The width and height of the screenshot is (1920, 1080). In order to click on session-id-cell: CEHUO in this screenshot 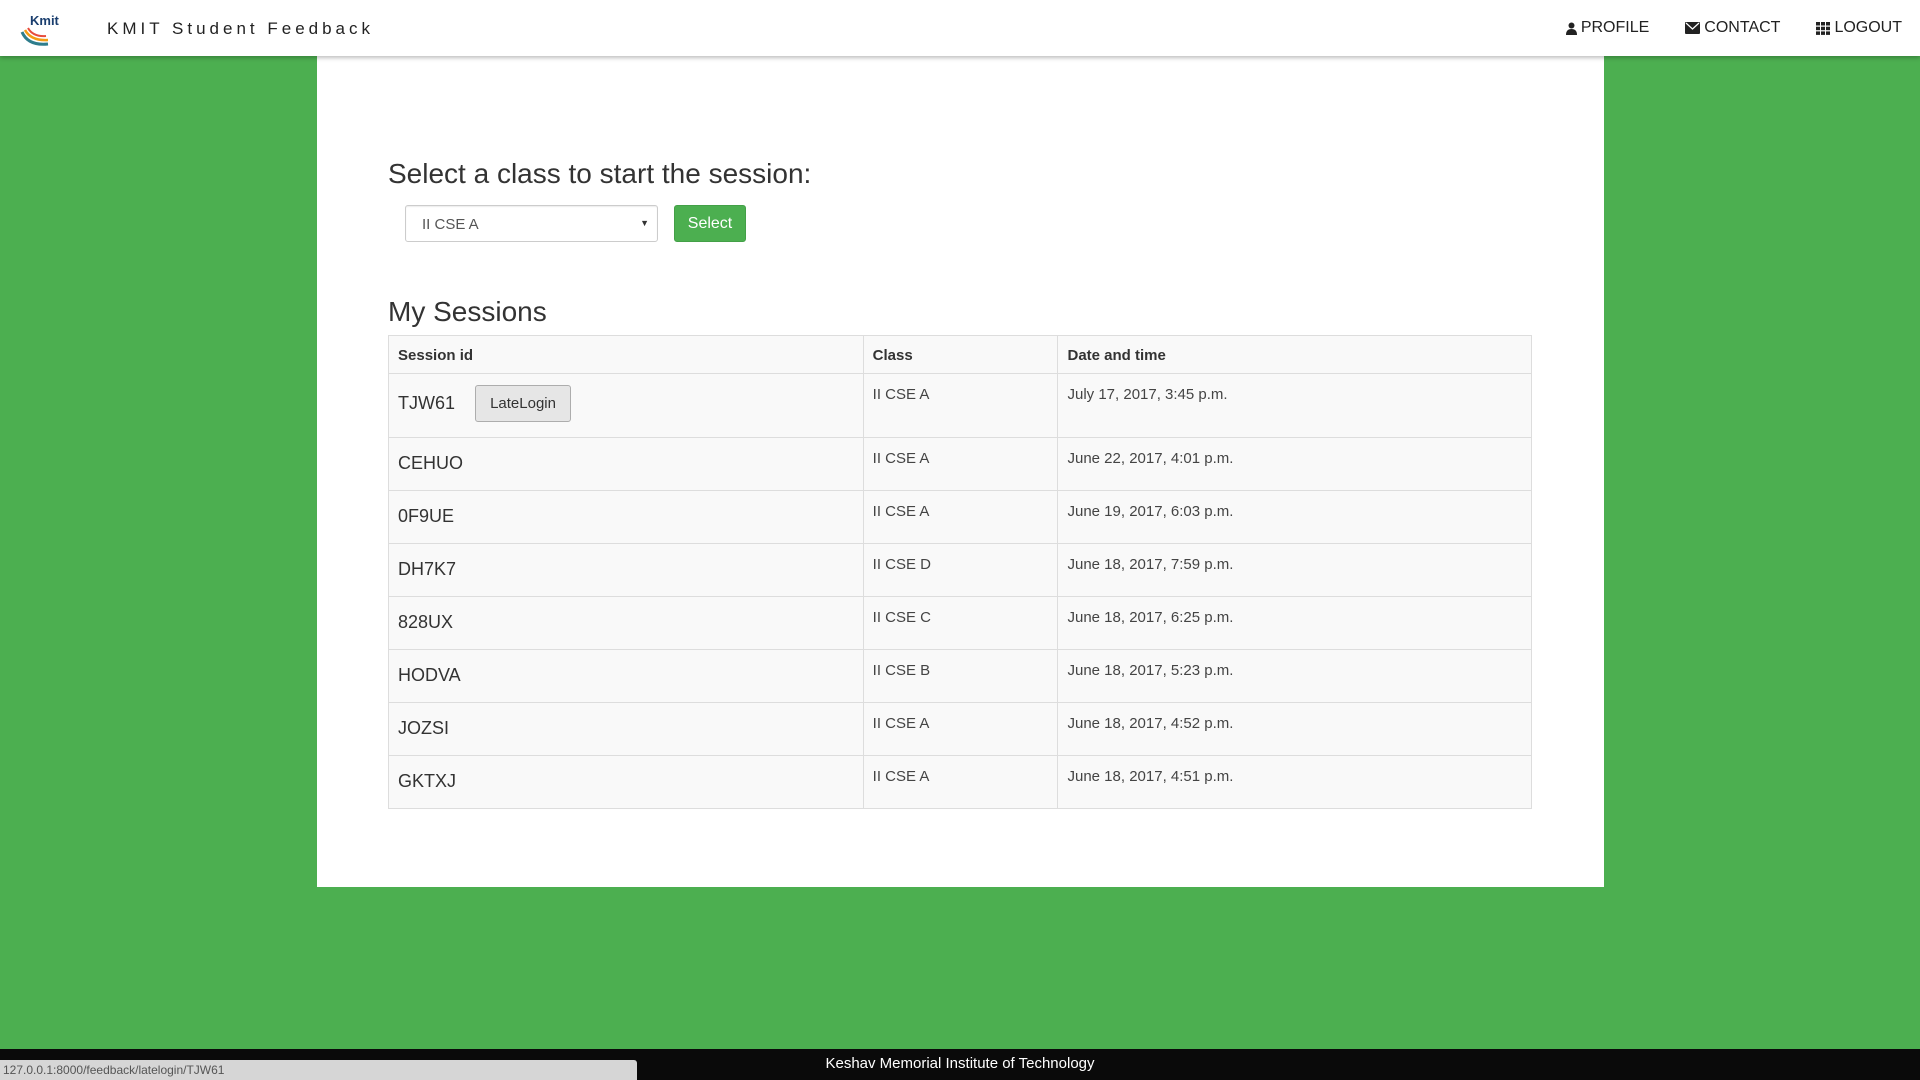, I will do `click(626, 464)`.